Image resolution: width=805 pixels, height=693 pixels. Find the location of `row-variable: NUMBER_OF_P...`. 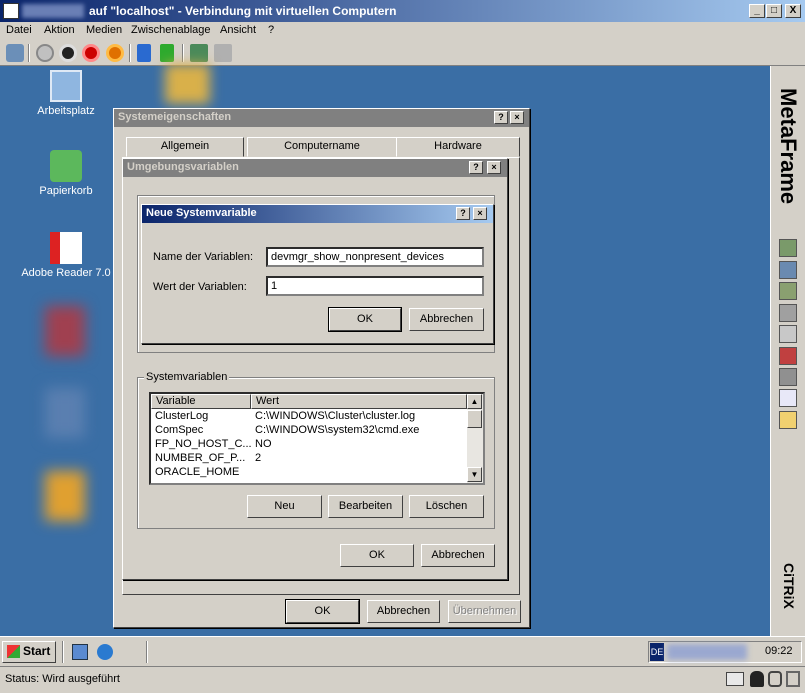

row-variable: NUMBER_OF_P... is located at coordinates (200, 458).